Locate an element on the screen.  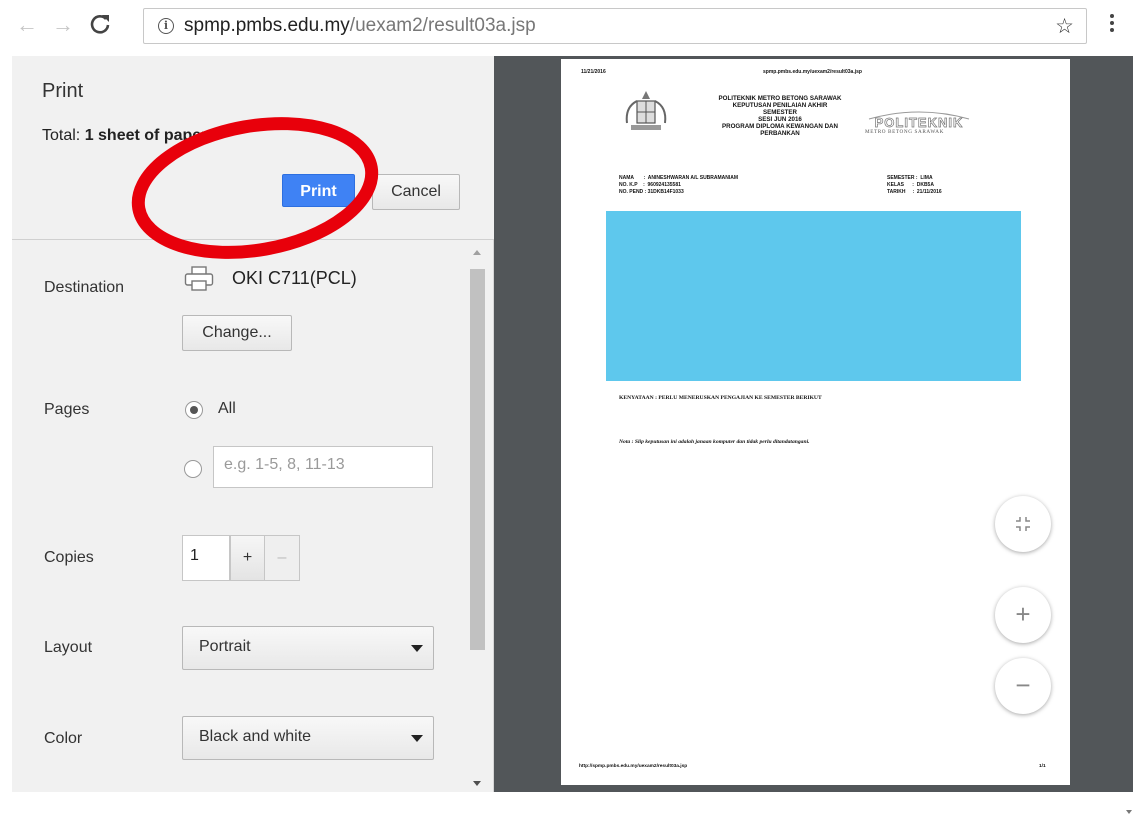
fit-to-page-button is located at coordinates (1023, 524).